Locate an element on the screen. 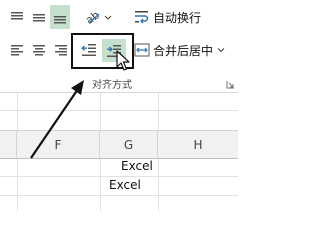  annotation-arrow is located at coordinates (57, 119).